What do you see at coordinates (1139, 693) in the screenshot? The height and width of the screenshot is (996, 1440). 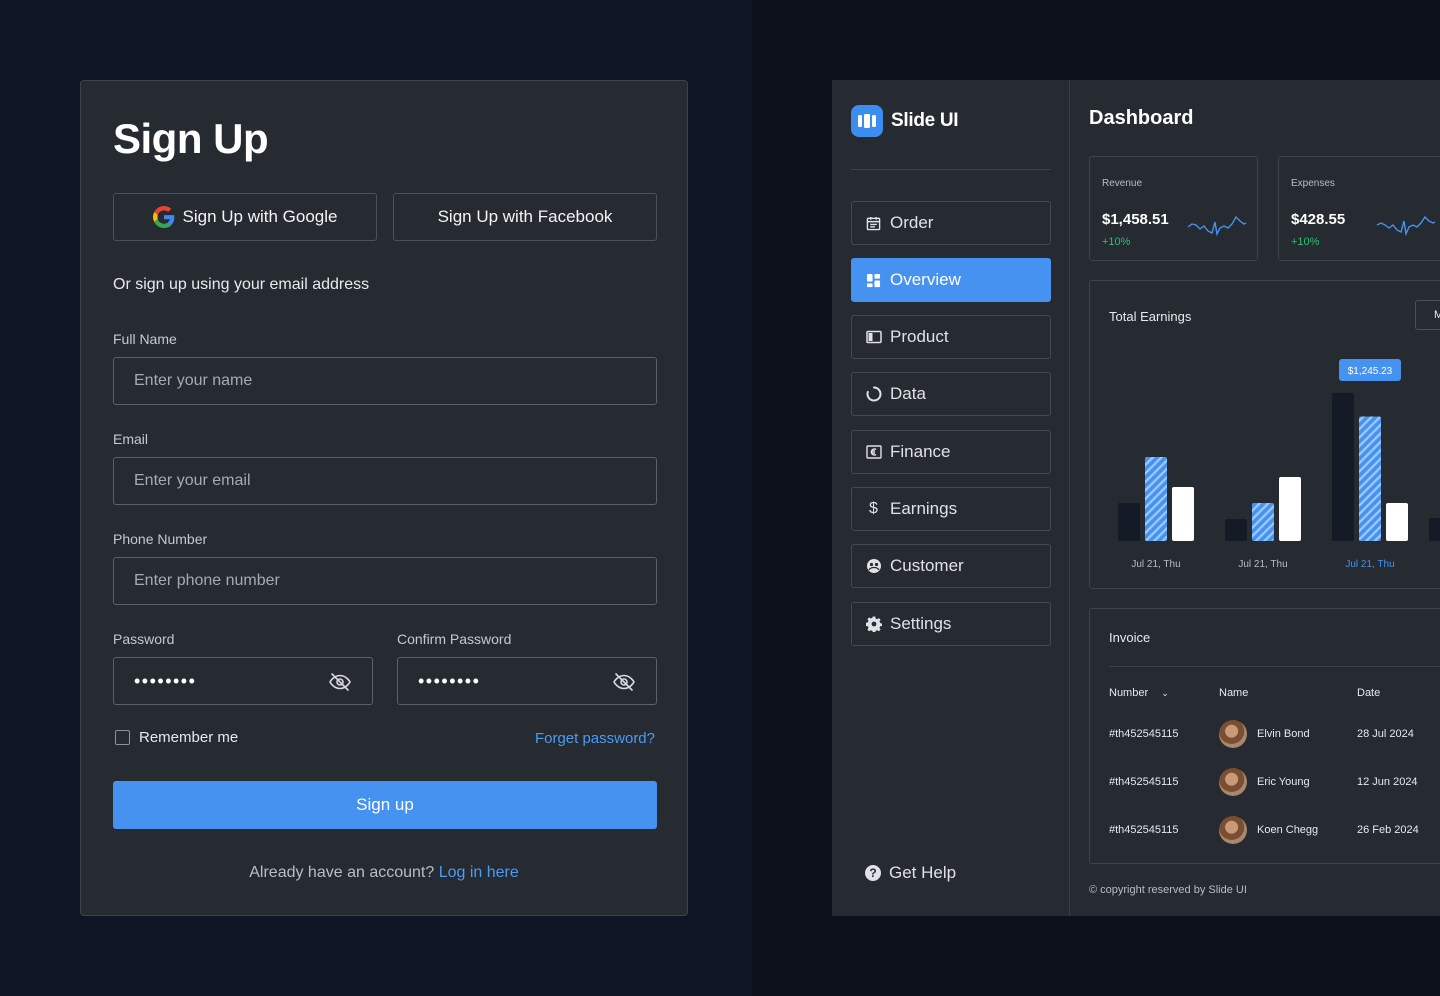 I see `number-column-header: Number ⌄` at bounding box center [1139, 693].